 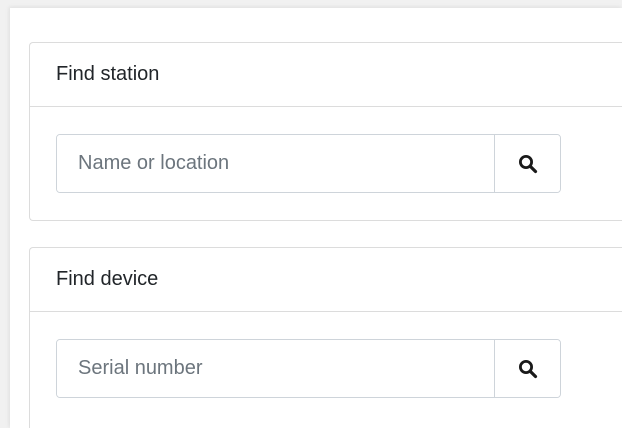 What do you see at coordinates (107, 279) in the screenshot?
I see `find-device-title: Find device` at bounding box center [107, 279].